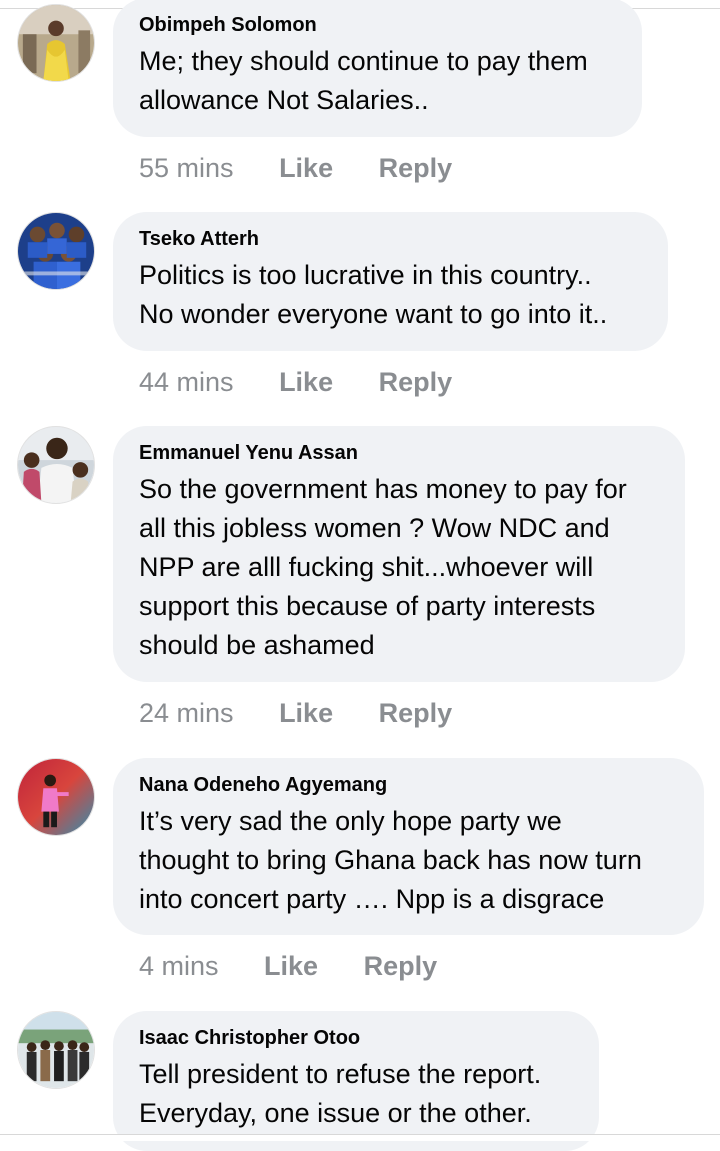  I want to click on comment-time: 24 mins, so click(186, 713).